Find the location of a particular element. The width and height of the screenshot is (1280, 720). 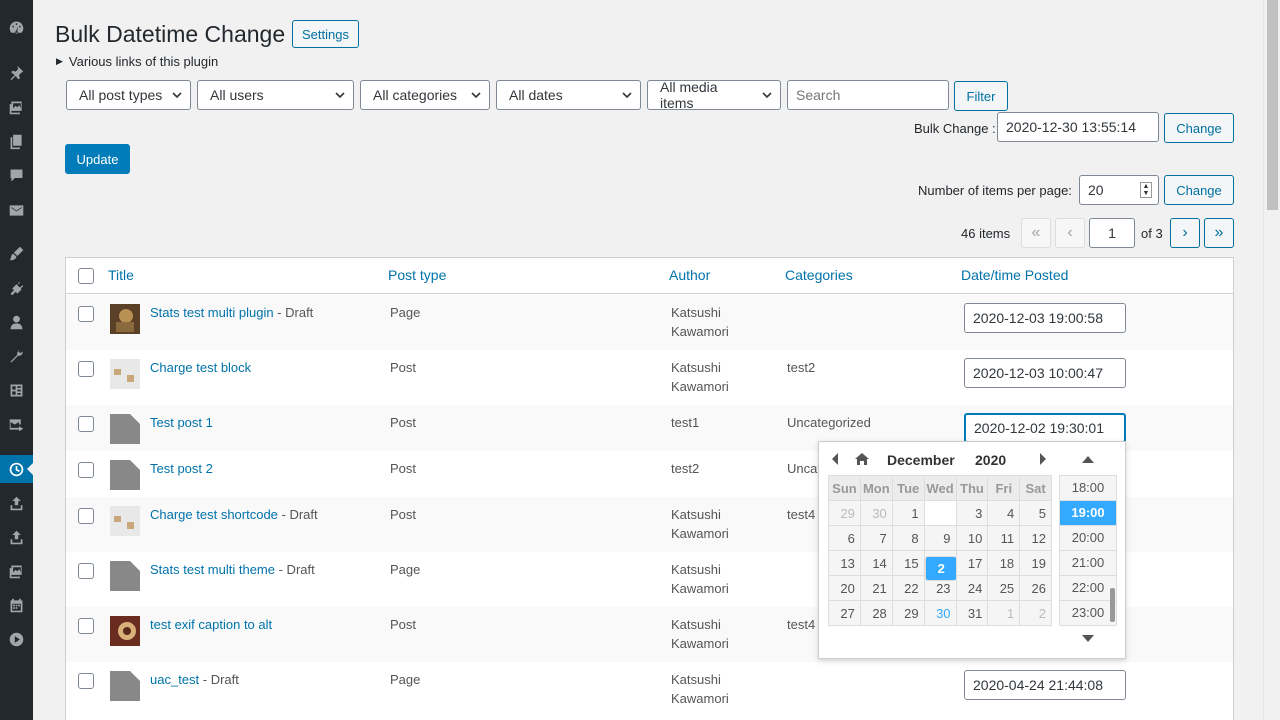

calendar-day: 26 is located at coordinates (1035, 588).